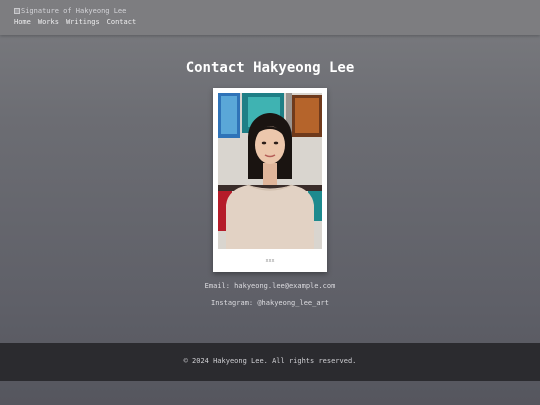  What do you see at coordinates (17, 11) in the screenshot?
I see `broken-image-icon` at bounding box center [17, 11].